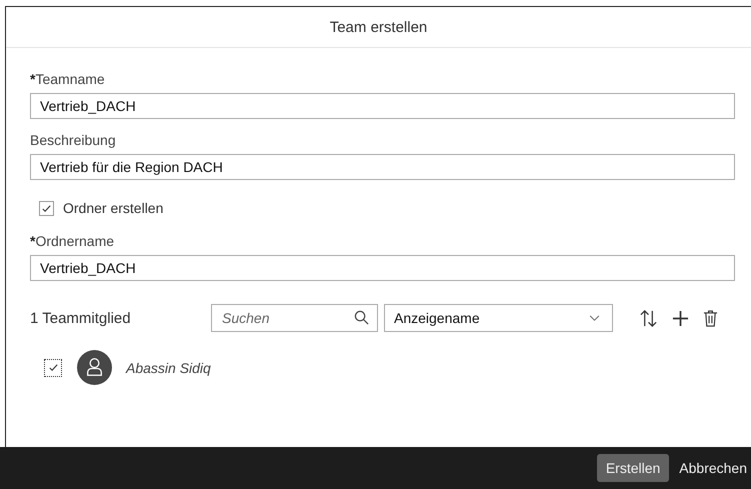 This screenshot has height=489, width=751. I want to click on field-label: Beschreibung, so click(73, 140).